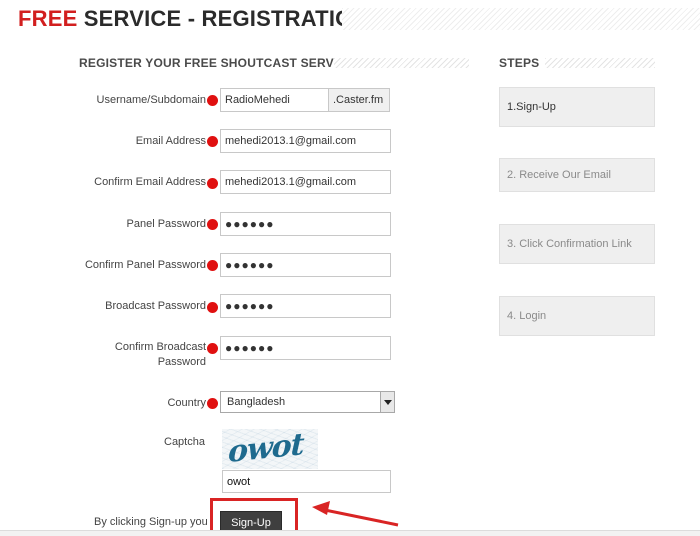 This screenshot has width=700, height=536. What do you see at coordinates (577, 316) in the screenshot?
I see `step-item-4: 4. Login` at bounding box center [577, 316].